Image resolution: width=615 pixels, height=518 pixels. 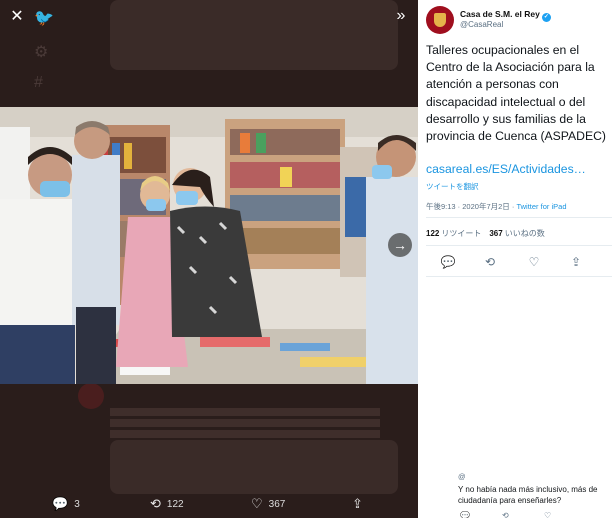 What do you see at coordinates (496, 233) in the screenshot?
I see `likes-count: 367` at bounding box center [496, 233].